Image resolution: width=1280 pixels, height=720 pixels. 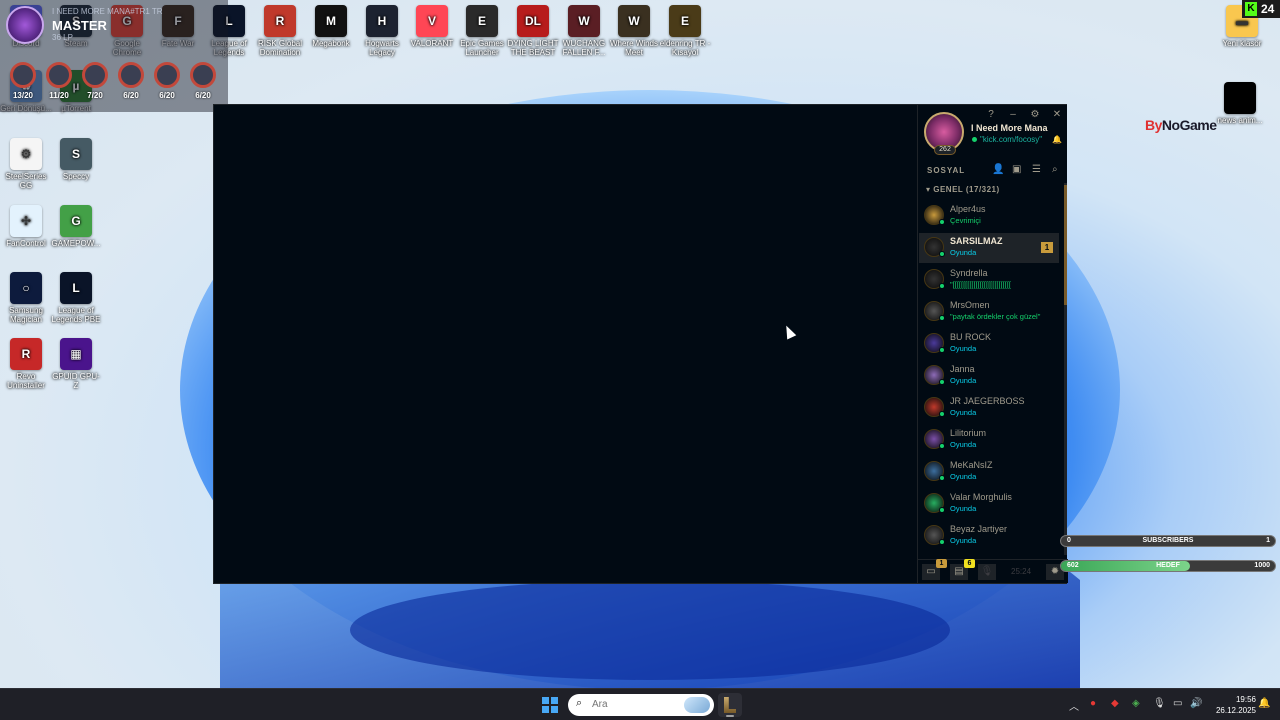 What do you see at coordinates (1159, 703) in the screenshot?
I see `microphone-tray-icon: 🎙` at bounding box center [1159, 703].